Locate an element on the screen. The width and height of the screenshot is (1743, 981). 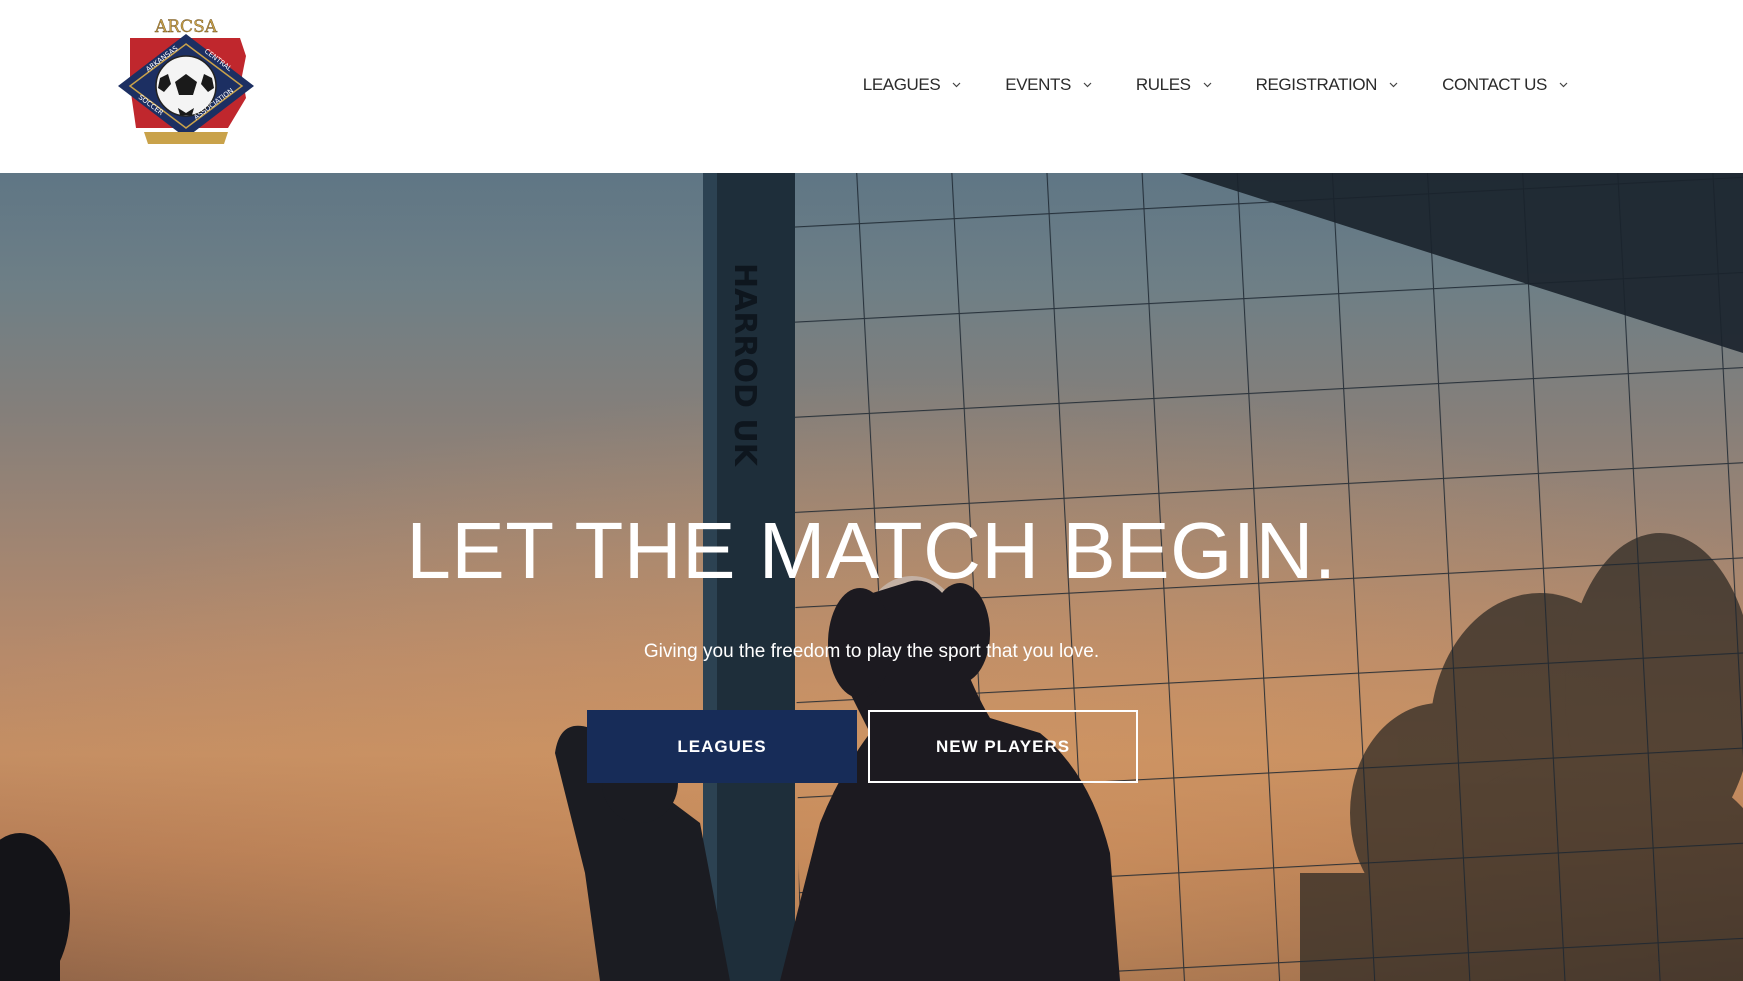
nav-item-events: EVENTS is located at coordinates (1048, 85).